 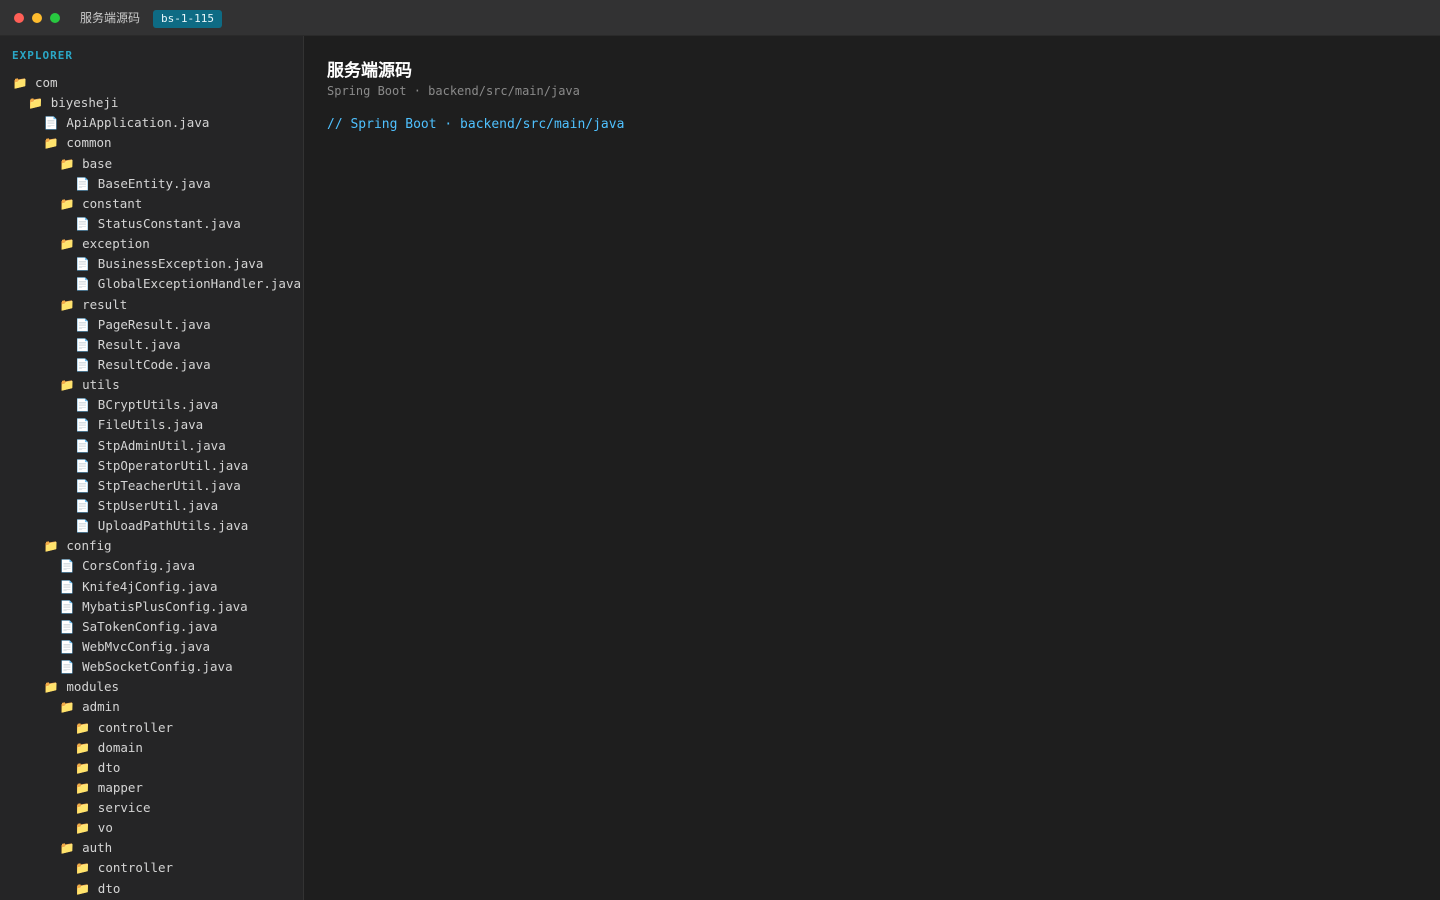 What do you see at coordinates (173, 526) in the screenshot?
I see `tree-item-label: UploadPathUtils.java` at bounding box center [173, 526].